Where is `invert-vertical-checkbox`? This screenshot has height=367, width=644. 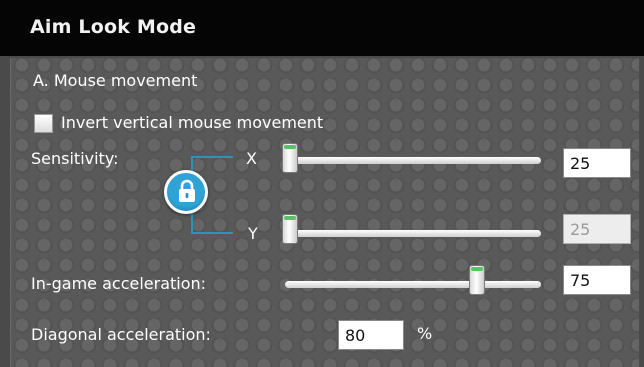
invert-vertical-checkbox is located at coordinates (43, 123).